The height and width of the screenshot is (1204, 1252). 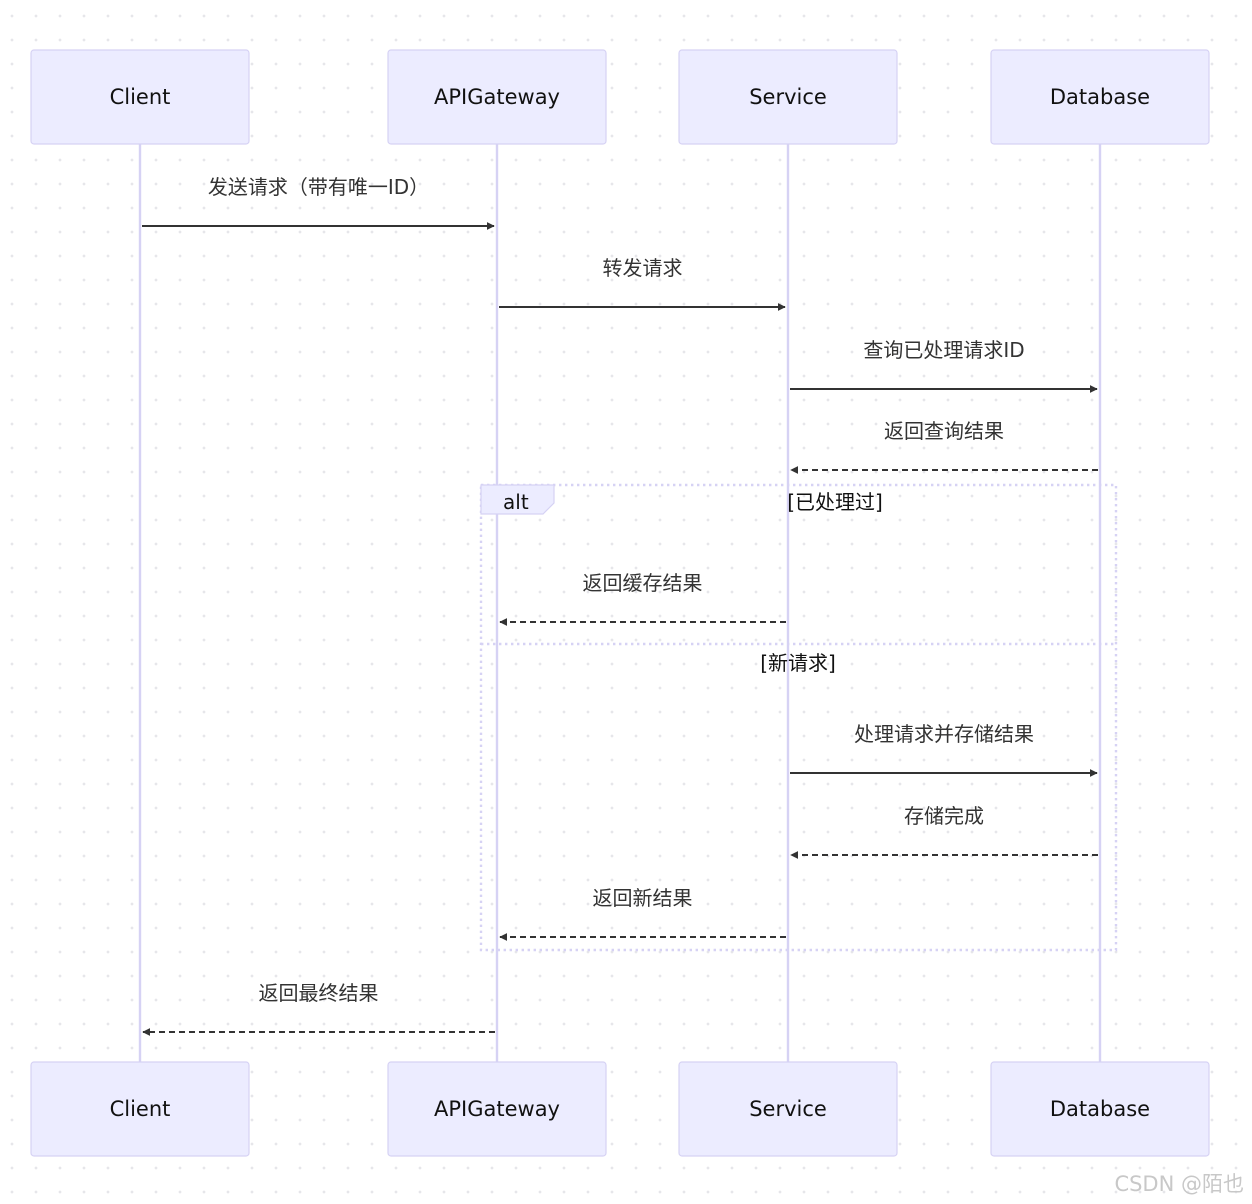 I want to click on message-label: 存储完成, so click(x=944, y=816).